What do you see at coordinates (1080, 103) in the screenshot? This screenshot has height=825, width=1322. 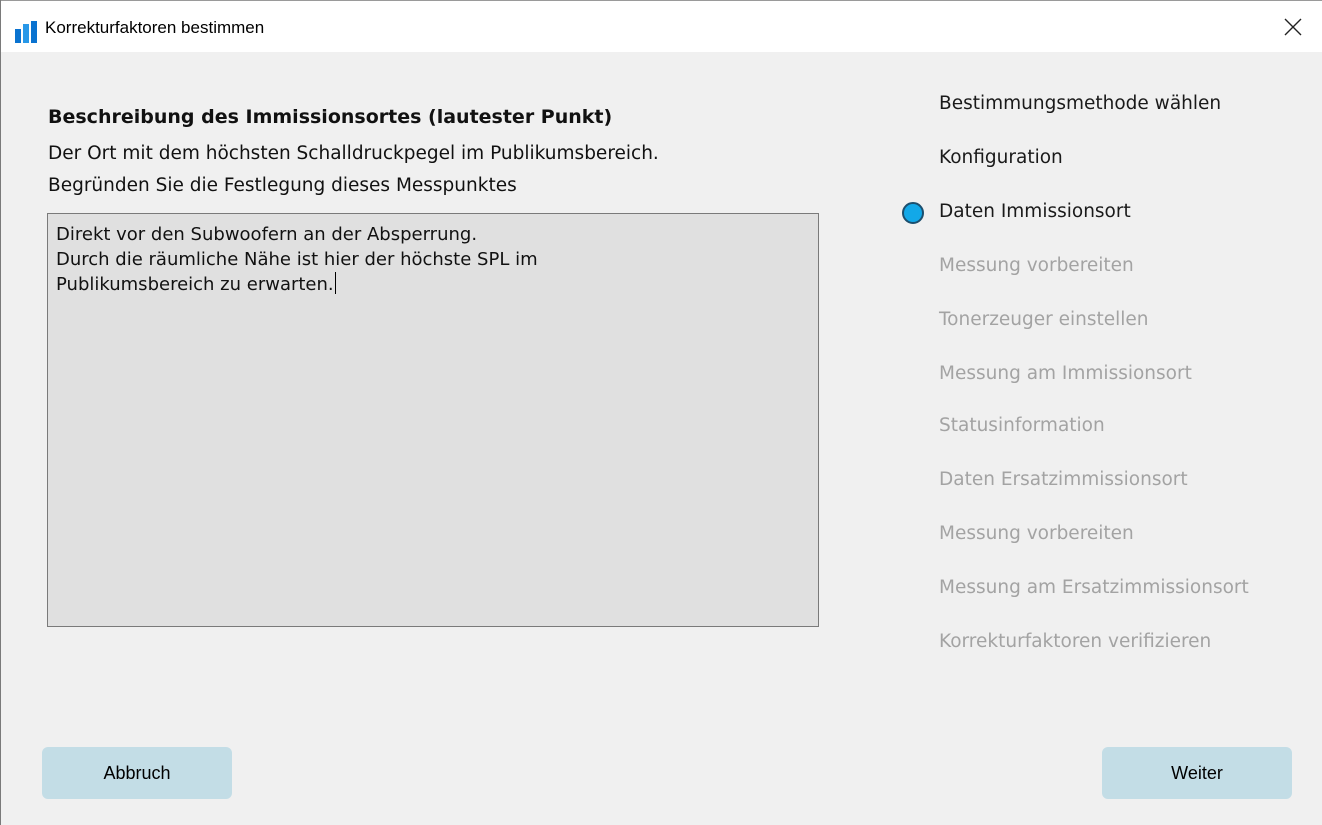 I see `step-item: Bestimmungsmethode wählen` at bounding box center [1080, 103].